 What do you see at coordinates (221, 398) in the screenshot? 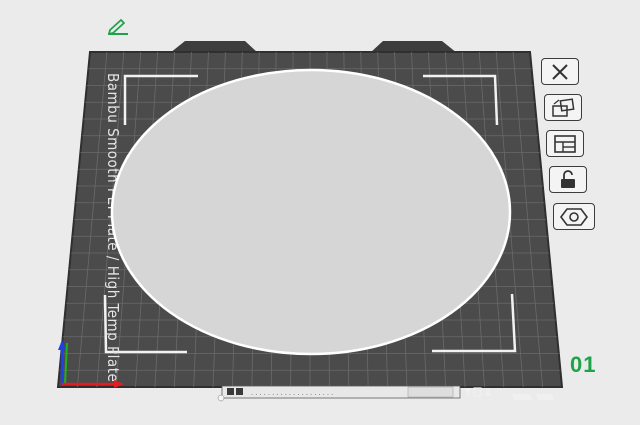
I see `strip-dot` at bounding box center [221, 398].